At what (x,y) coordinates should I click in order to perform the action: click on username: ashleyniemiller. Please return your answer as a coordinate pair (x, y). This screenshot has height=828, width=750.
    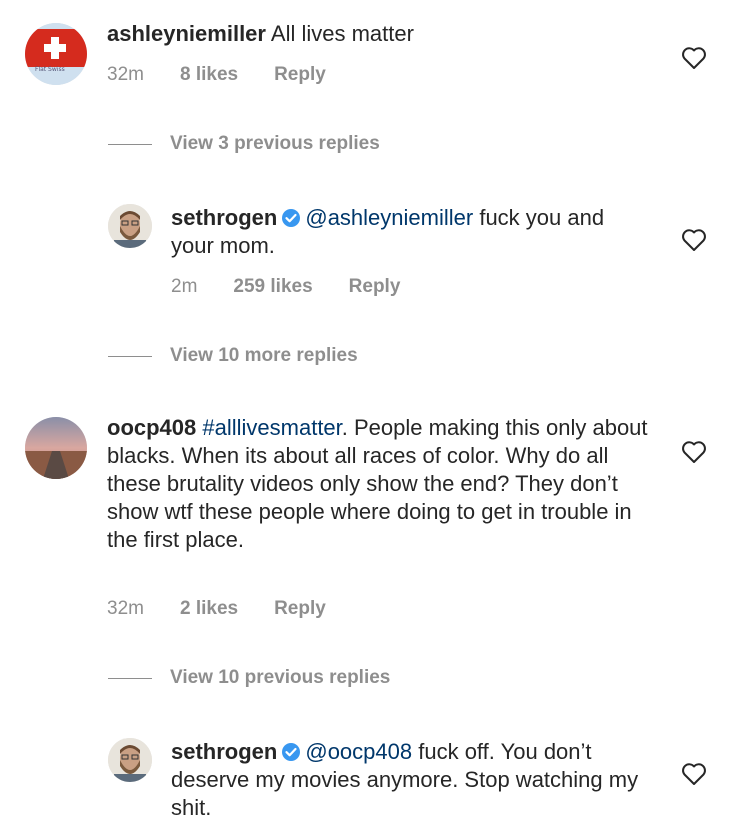
    Looking at the image, I should click on (186, 33).